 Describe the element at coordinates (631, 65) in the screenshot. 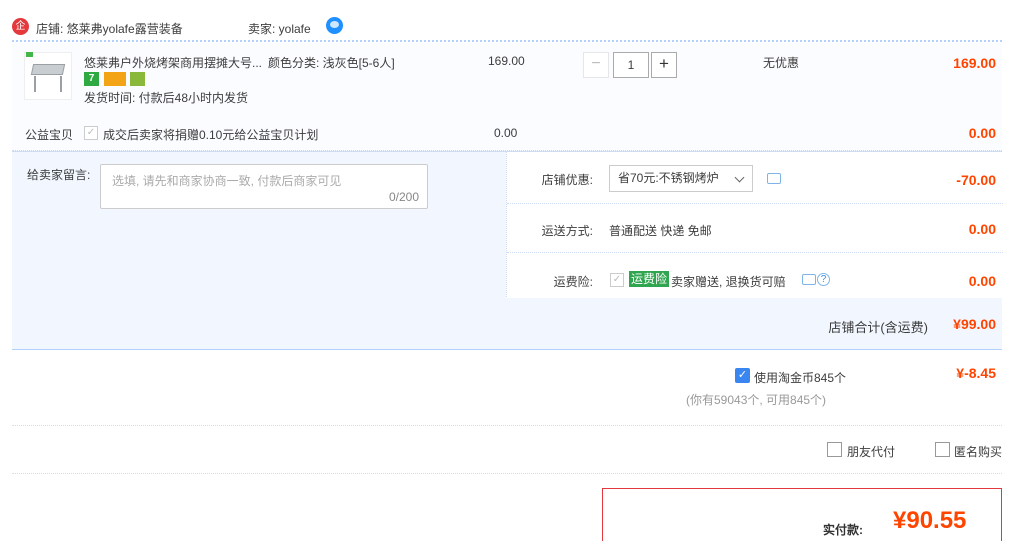

I see `quantity-input: 1` at that location.